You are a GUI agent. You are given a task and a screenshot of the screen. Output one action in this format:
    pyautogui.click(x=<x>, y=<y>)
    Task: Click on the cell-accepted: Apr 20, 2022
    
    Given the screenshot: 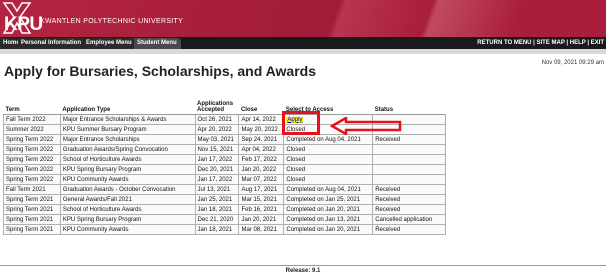 What is the action you would take?
    pyautogui.click(x=217, y=129)
    